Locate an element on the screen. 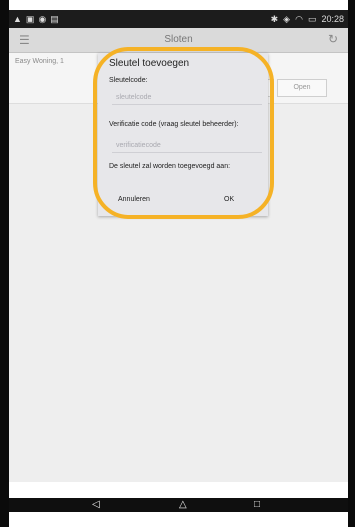  recents-icon: □ is located at coordinates (257, 505).